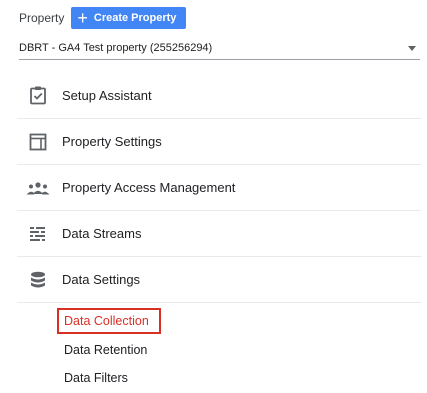  I want to click on clipboard-check-icon, so click(38, 95).